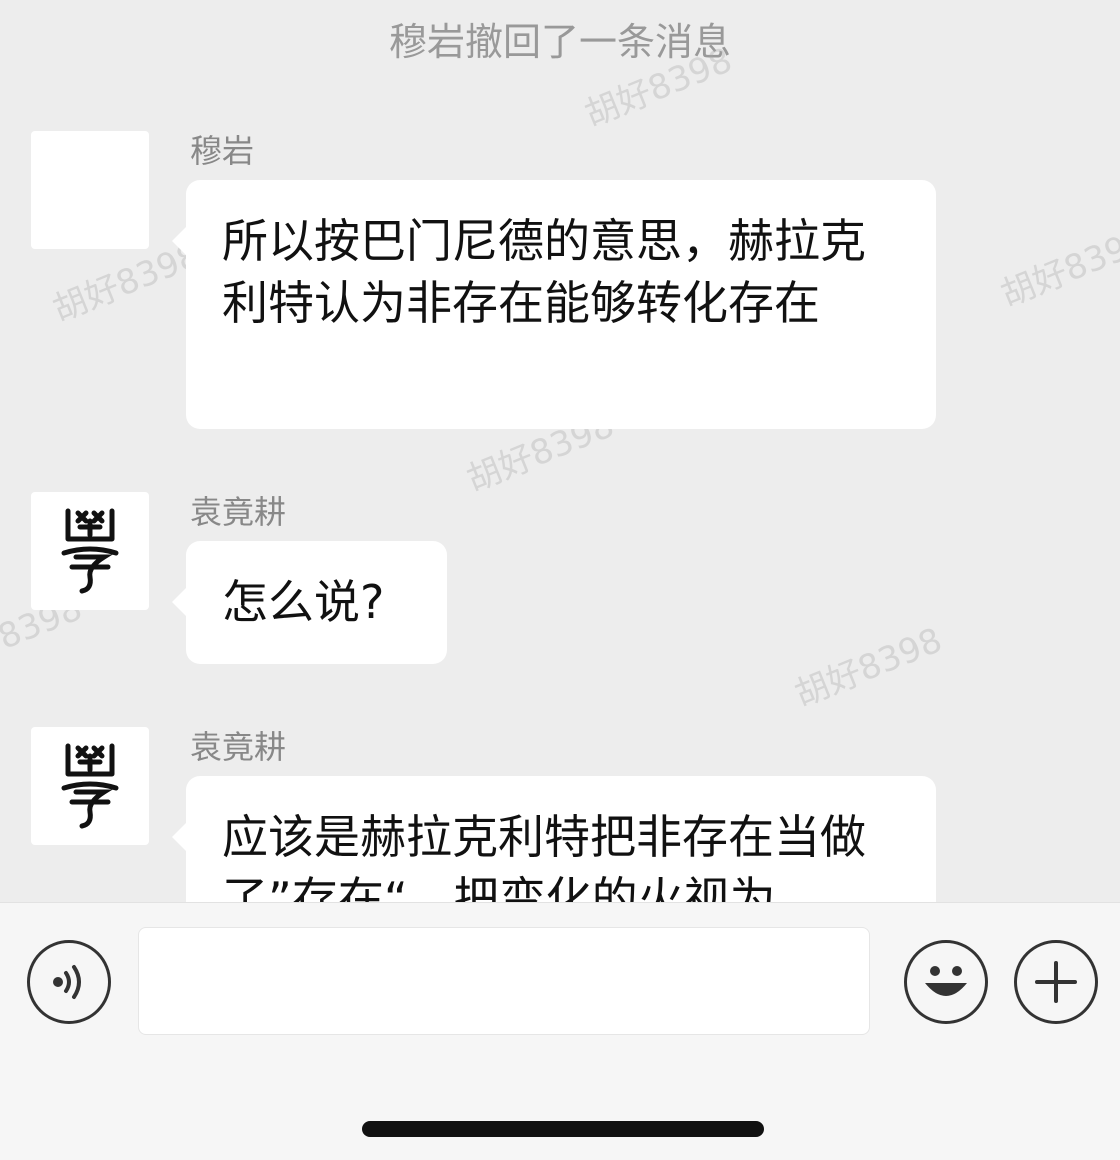  I want to click on emoji-icon, so click(946, 981).